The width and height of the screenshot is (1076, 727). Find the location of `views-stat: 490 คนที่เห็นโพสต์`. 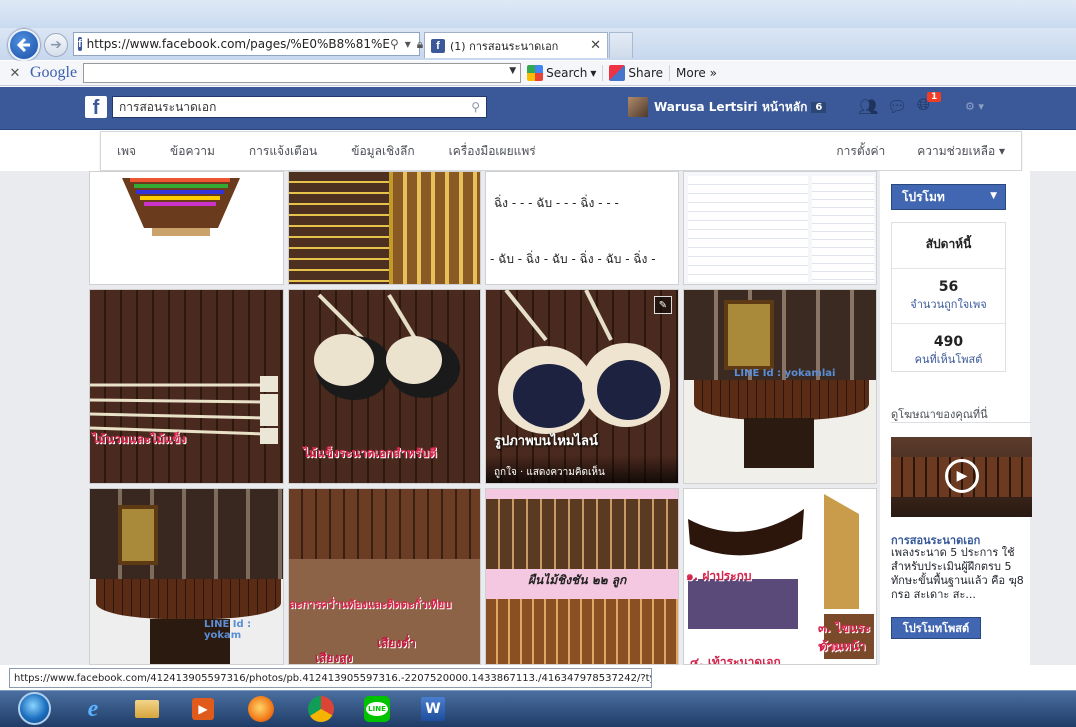

views-stat: 490 คนที่เห็นโพสต์ is located at coordinates (948, 351).